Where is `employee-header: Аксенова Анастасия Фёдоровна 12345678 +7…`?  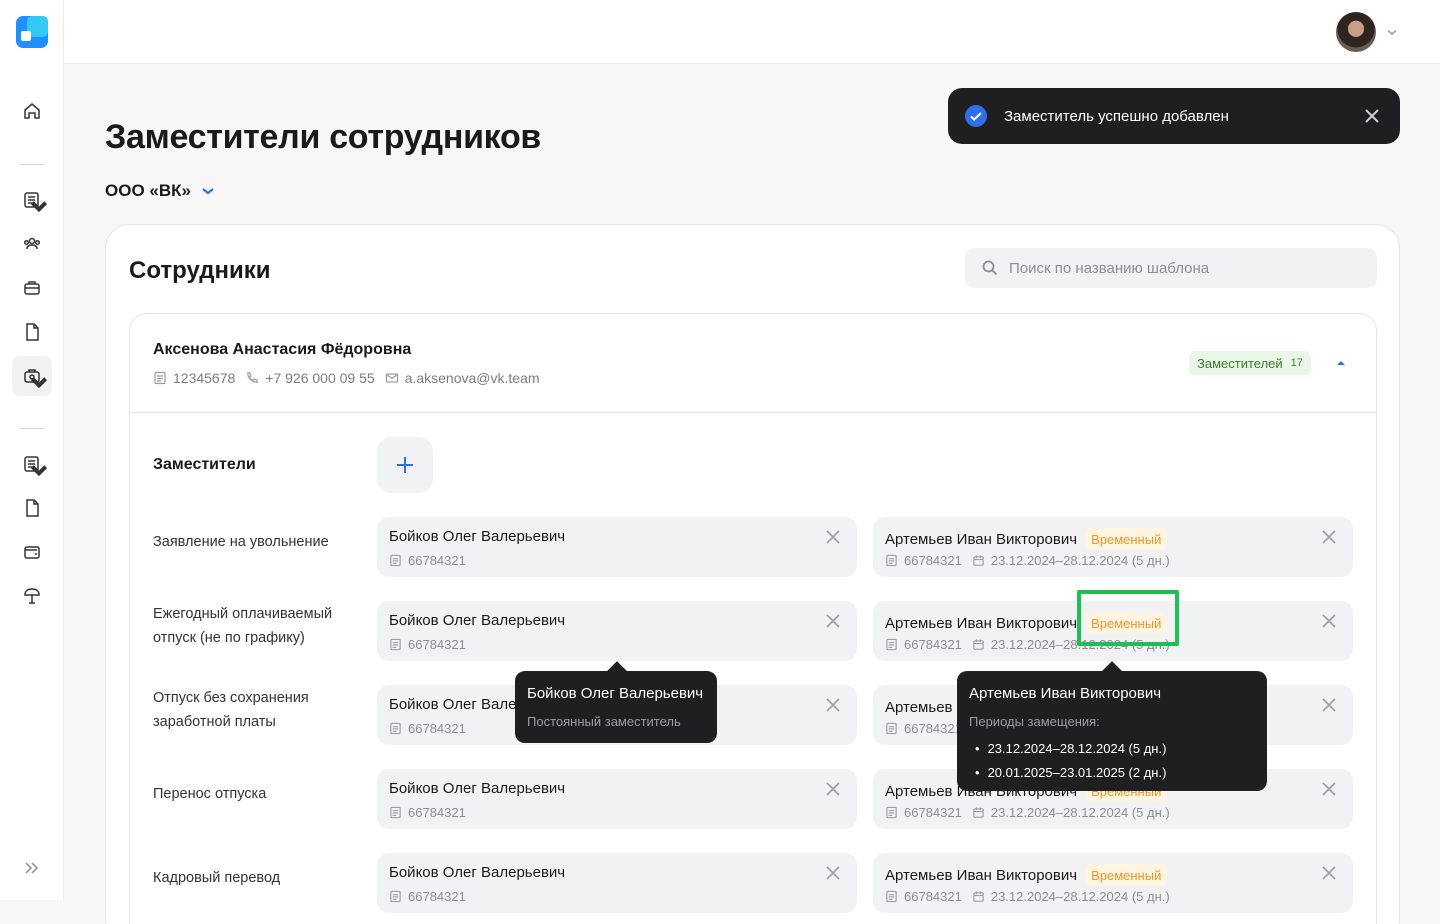 employee-header: Аксенова Анастасия Фёдоровна 12345678 +7… is located at coordinates (753, 363).